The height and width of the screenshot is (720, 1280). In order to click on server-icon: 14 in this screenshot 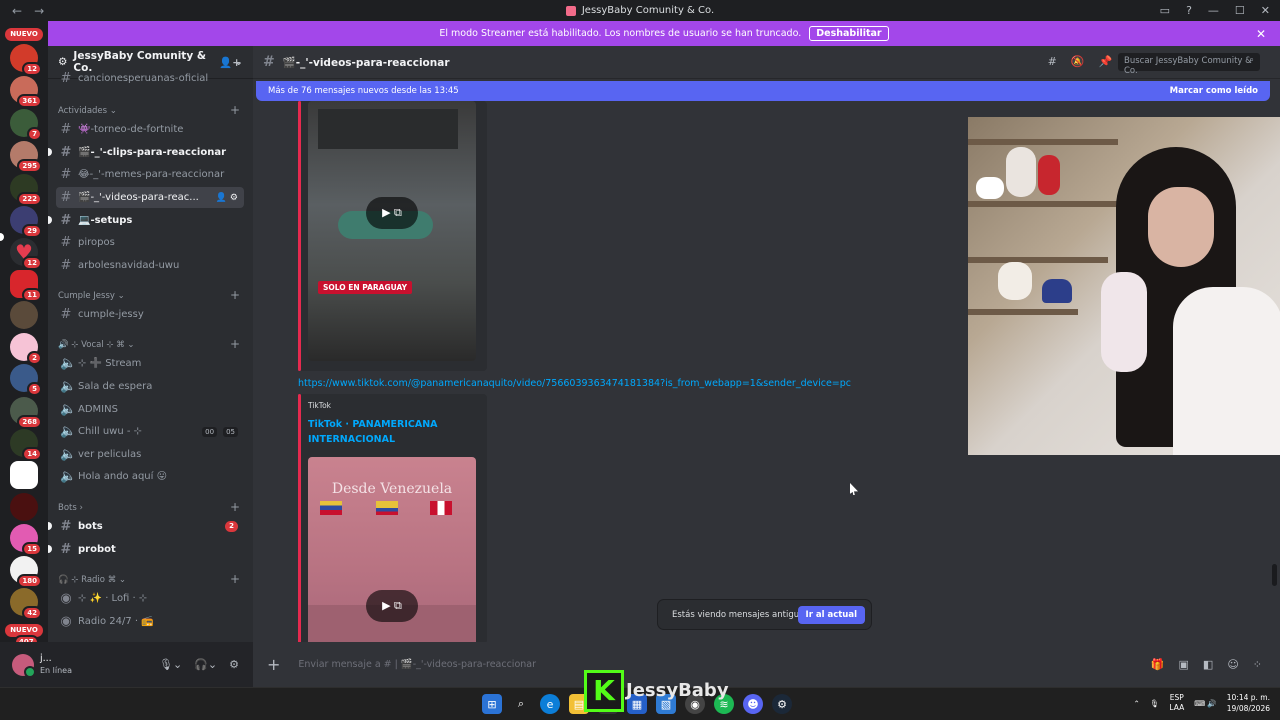, I will do `click(26, 445)`.